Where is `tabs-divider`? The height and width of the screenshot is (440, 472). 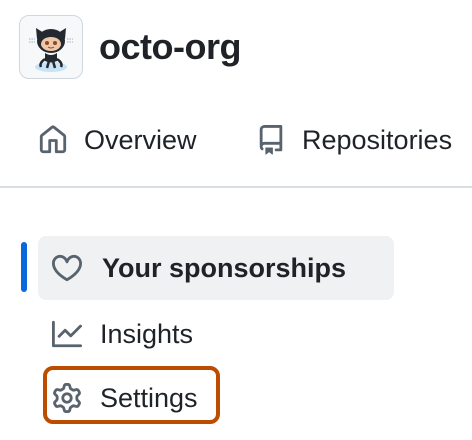 tabs-divider is located at coordinates (236, 187).